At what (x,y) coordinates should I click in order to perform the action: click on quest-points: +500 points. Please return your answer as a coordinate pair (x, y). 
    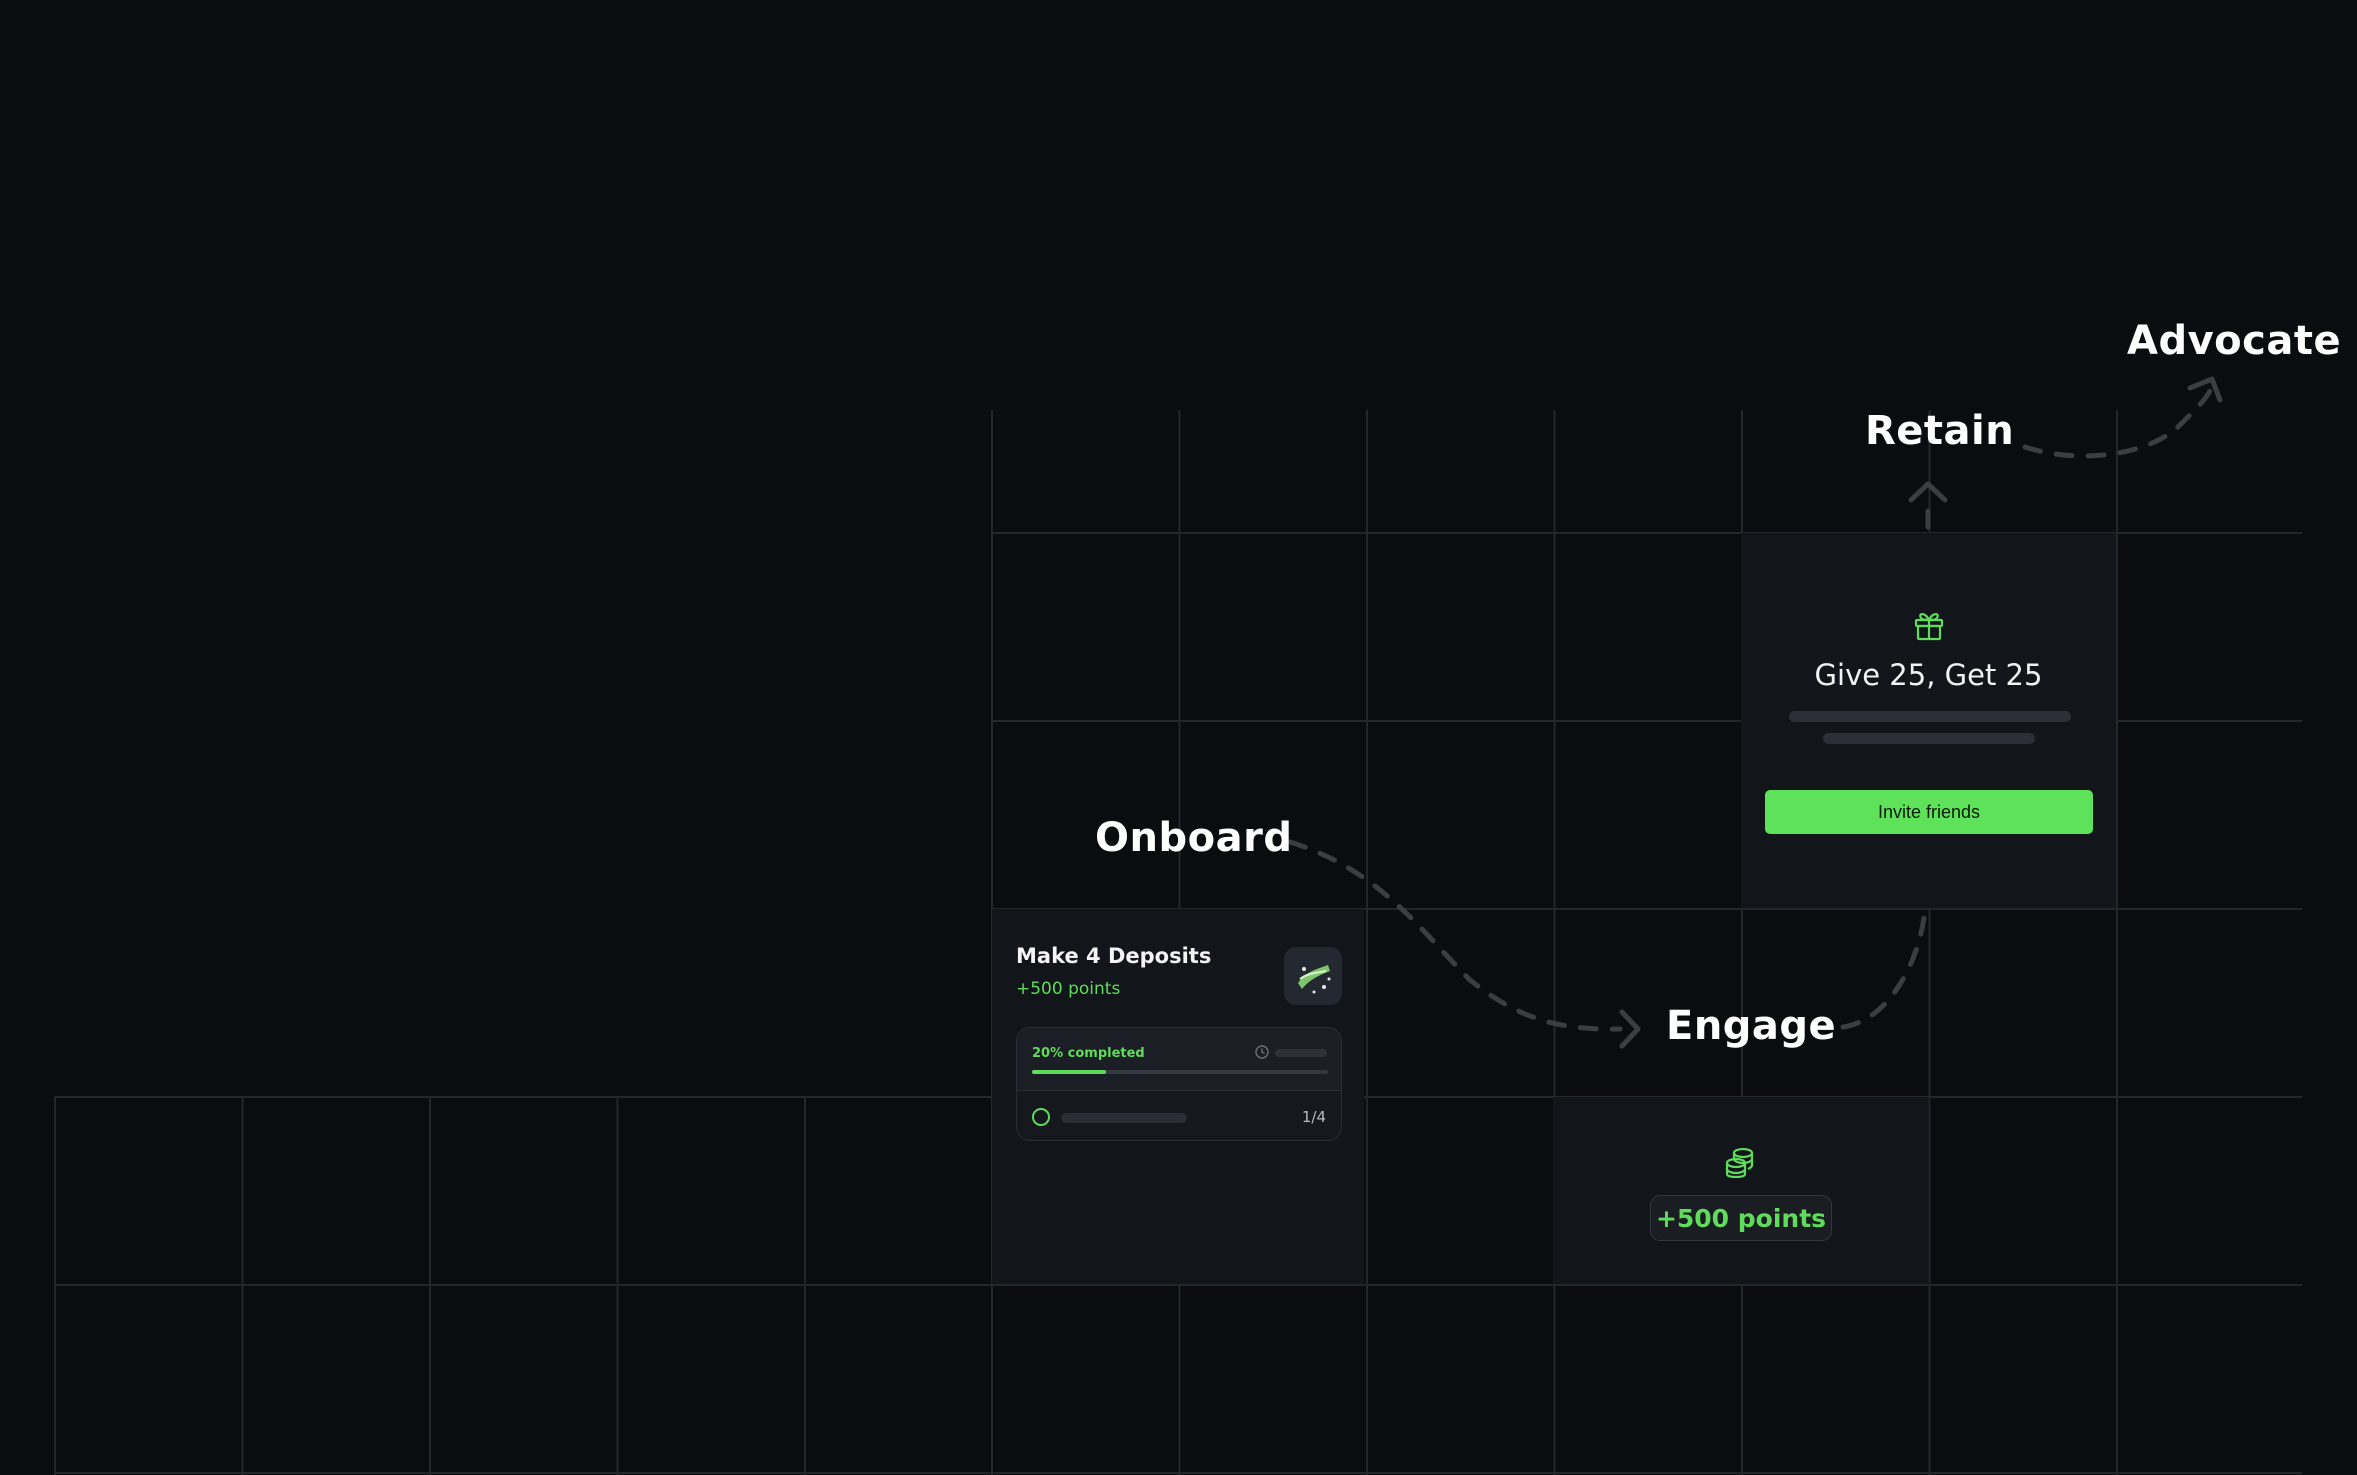
    Looking at the image, I should click on (1068, 989).